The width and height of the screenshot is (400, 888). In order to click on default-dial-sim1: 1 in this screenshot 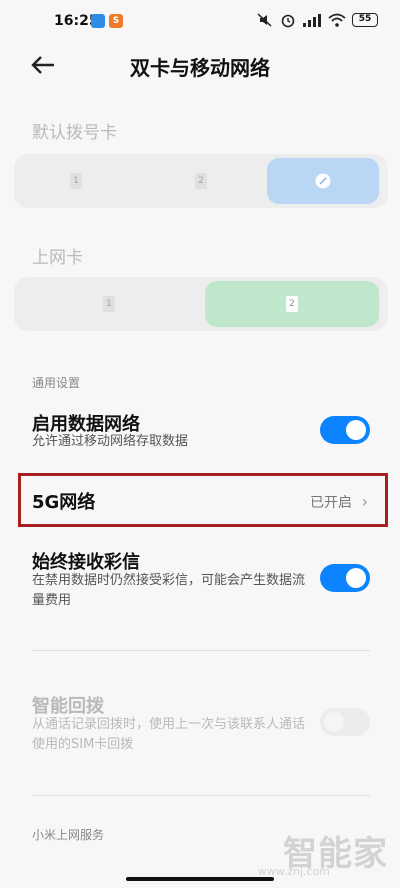, I will do `click(76, 181)`.